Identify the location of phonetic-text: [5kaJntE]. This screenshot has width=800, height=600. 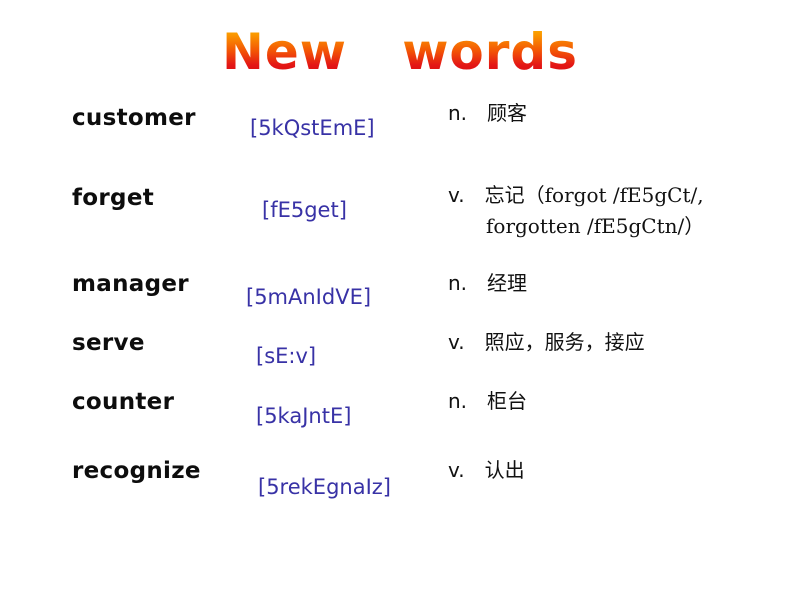
(304, 416).